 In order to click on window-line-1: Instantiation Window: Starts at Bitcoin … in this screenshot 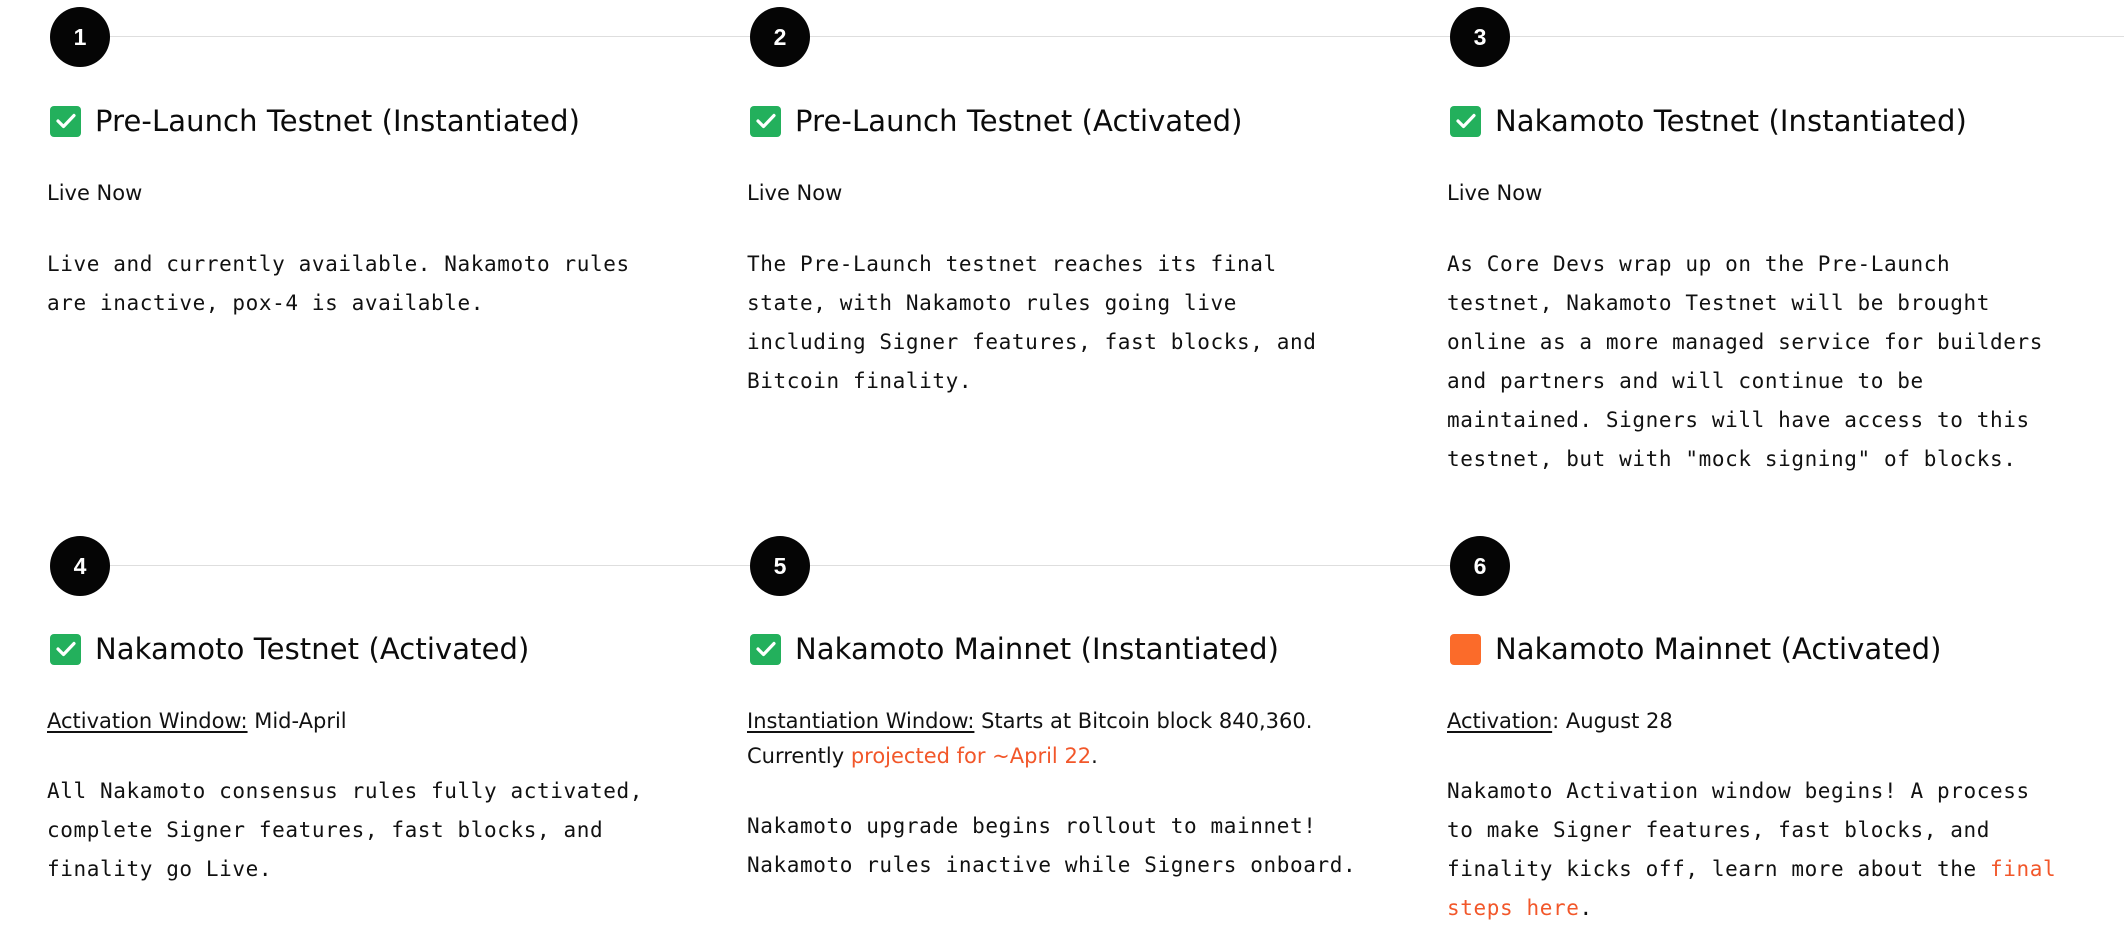, I will do `click(1029, 721)`.